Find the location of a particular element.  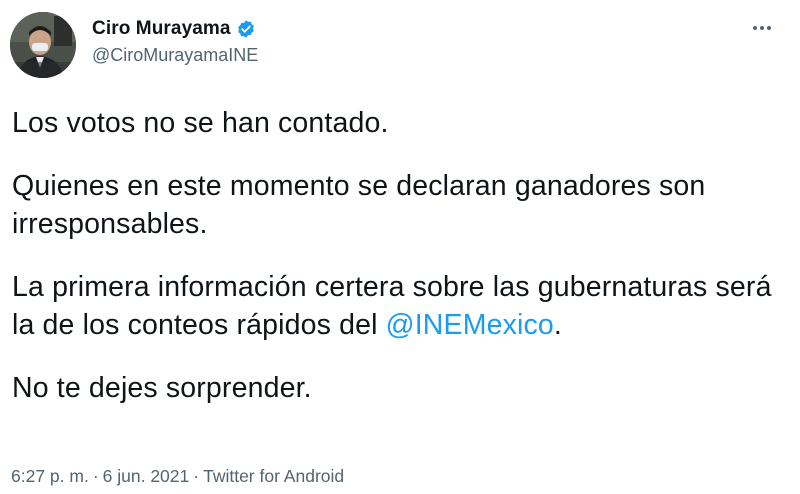

more-options-icon is located at coordinates (762, 28).